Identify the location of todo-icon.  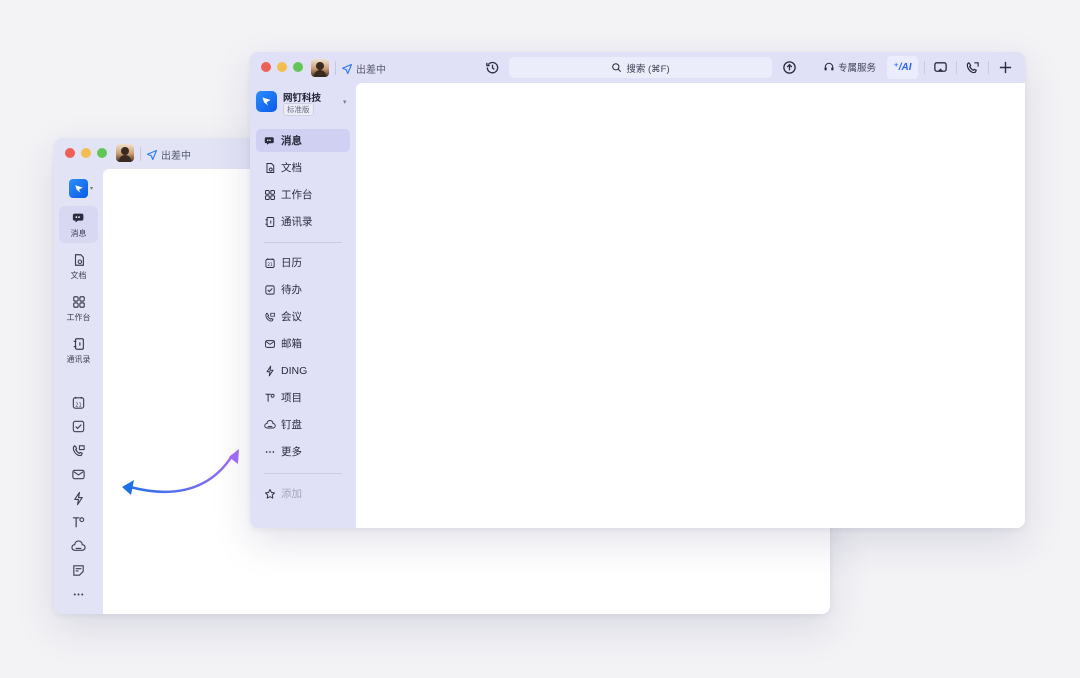
(270, 289).